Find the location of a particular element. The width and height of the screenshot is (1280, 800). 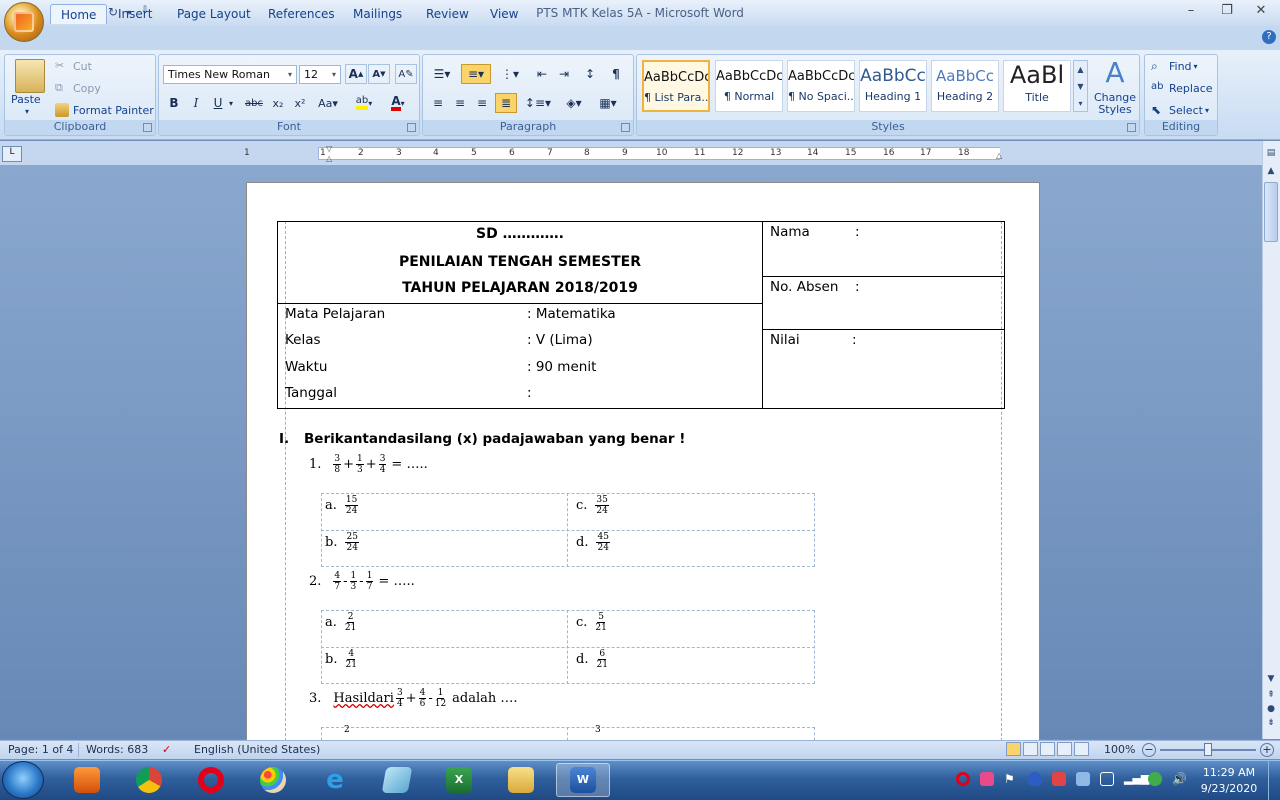

close-button: ✕ is located at coordinates (1261, 12).